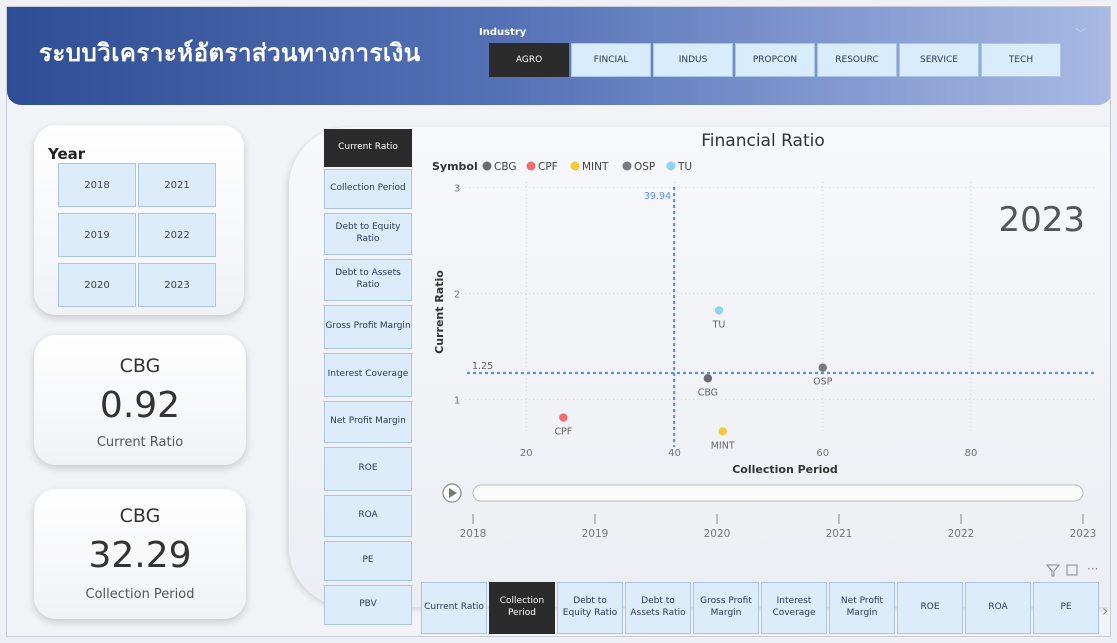  I want to click on y-metric-button-debt-to-equity-ratio: Debt to Equity Ratio, so click(368, 234).